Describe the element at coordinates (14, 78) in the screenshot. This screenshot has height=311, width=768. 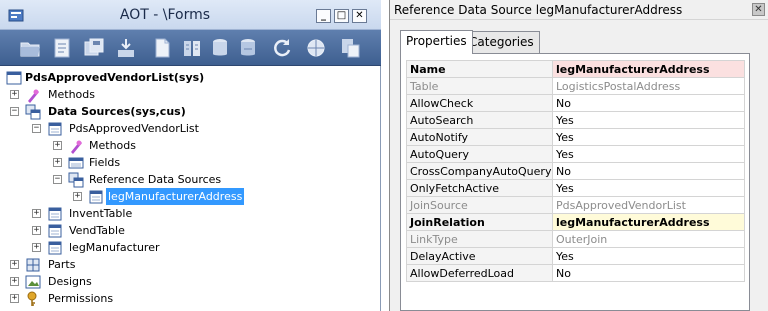
I see `form-icon` at that location.